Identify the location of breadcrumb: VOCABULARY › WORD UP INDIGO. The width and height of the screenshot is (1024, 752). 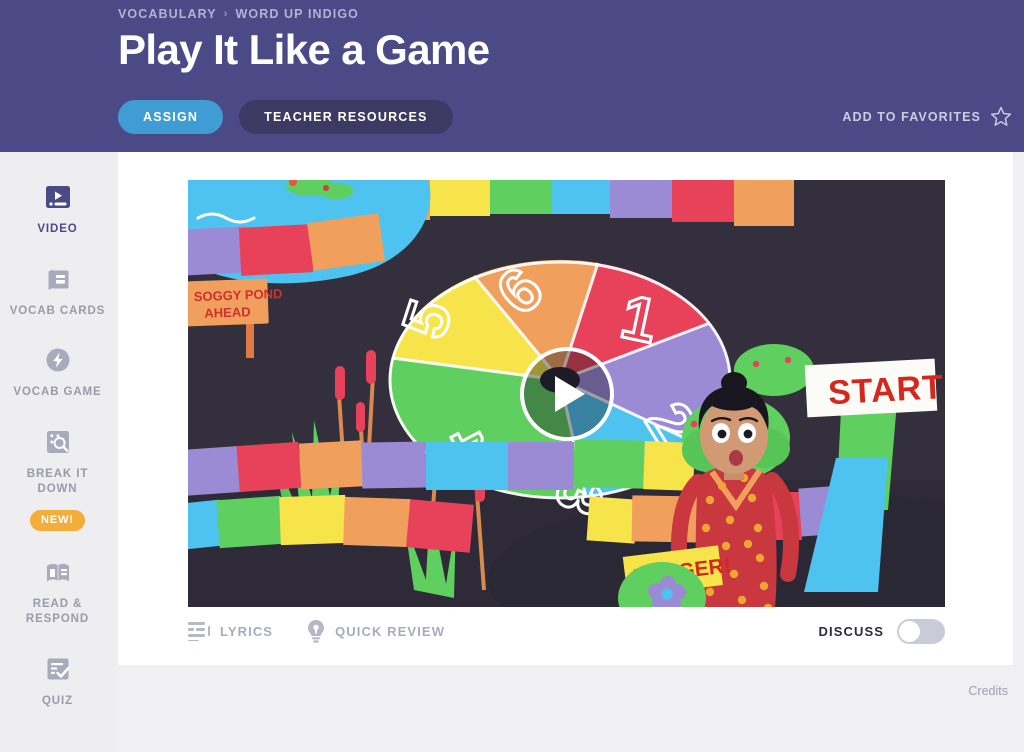
(238, 14).